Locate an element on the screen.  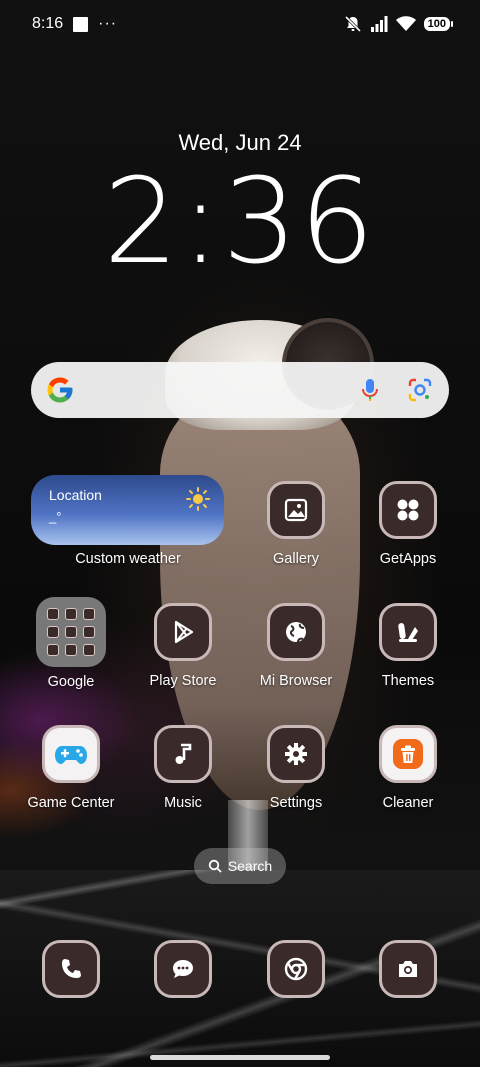
app-mi-browser: Mi Browser is located at coordinates (296, 646).